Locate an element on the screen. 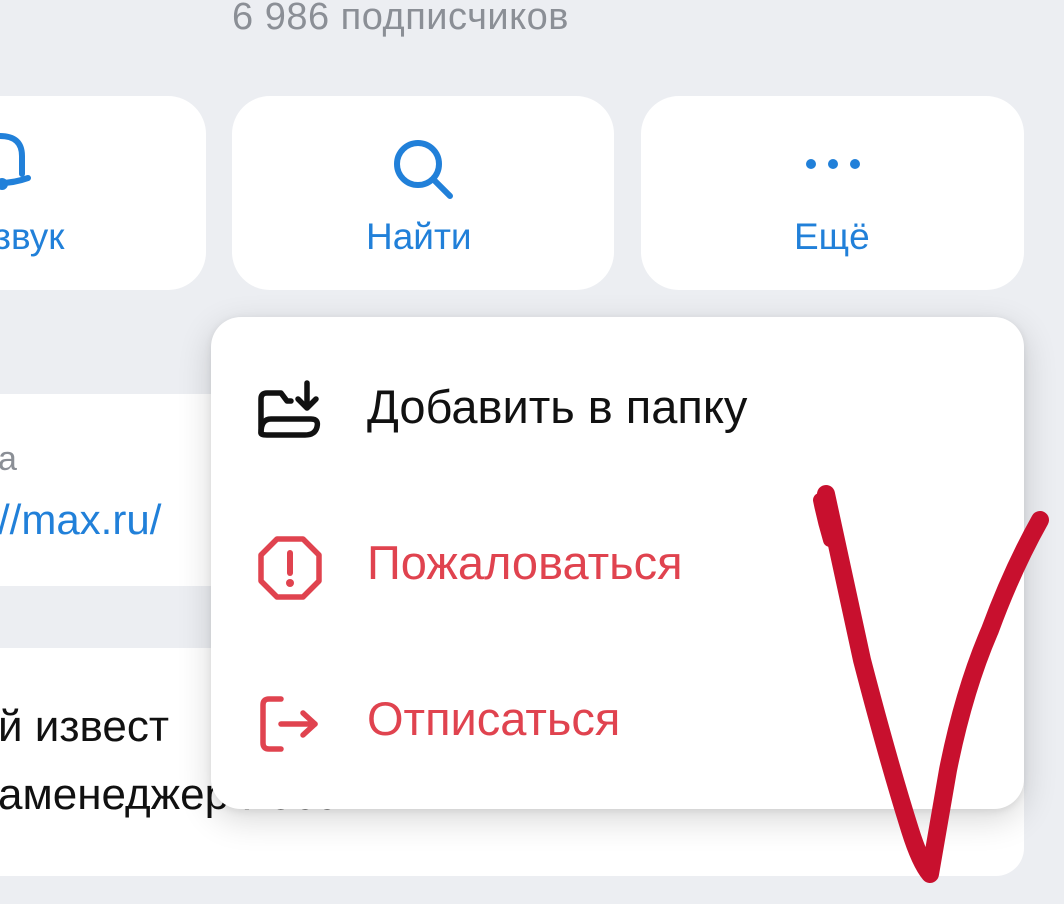 This screenshot has width=1064, height=904. folder-download-icon is located at coordinates (289, 409).